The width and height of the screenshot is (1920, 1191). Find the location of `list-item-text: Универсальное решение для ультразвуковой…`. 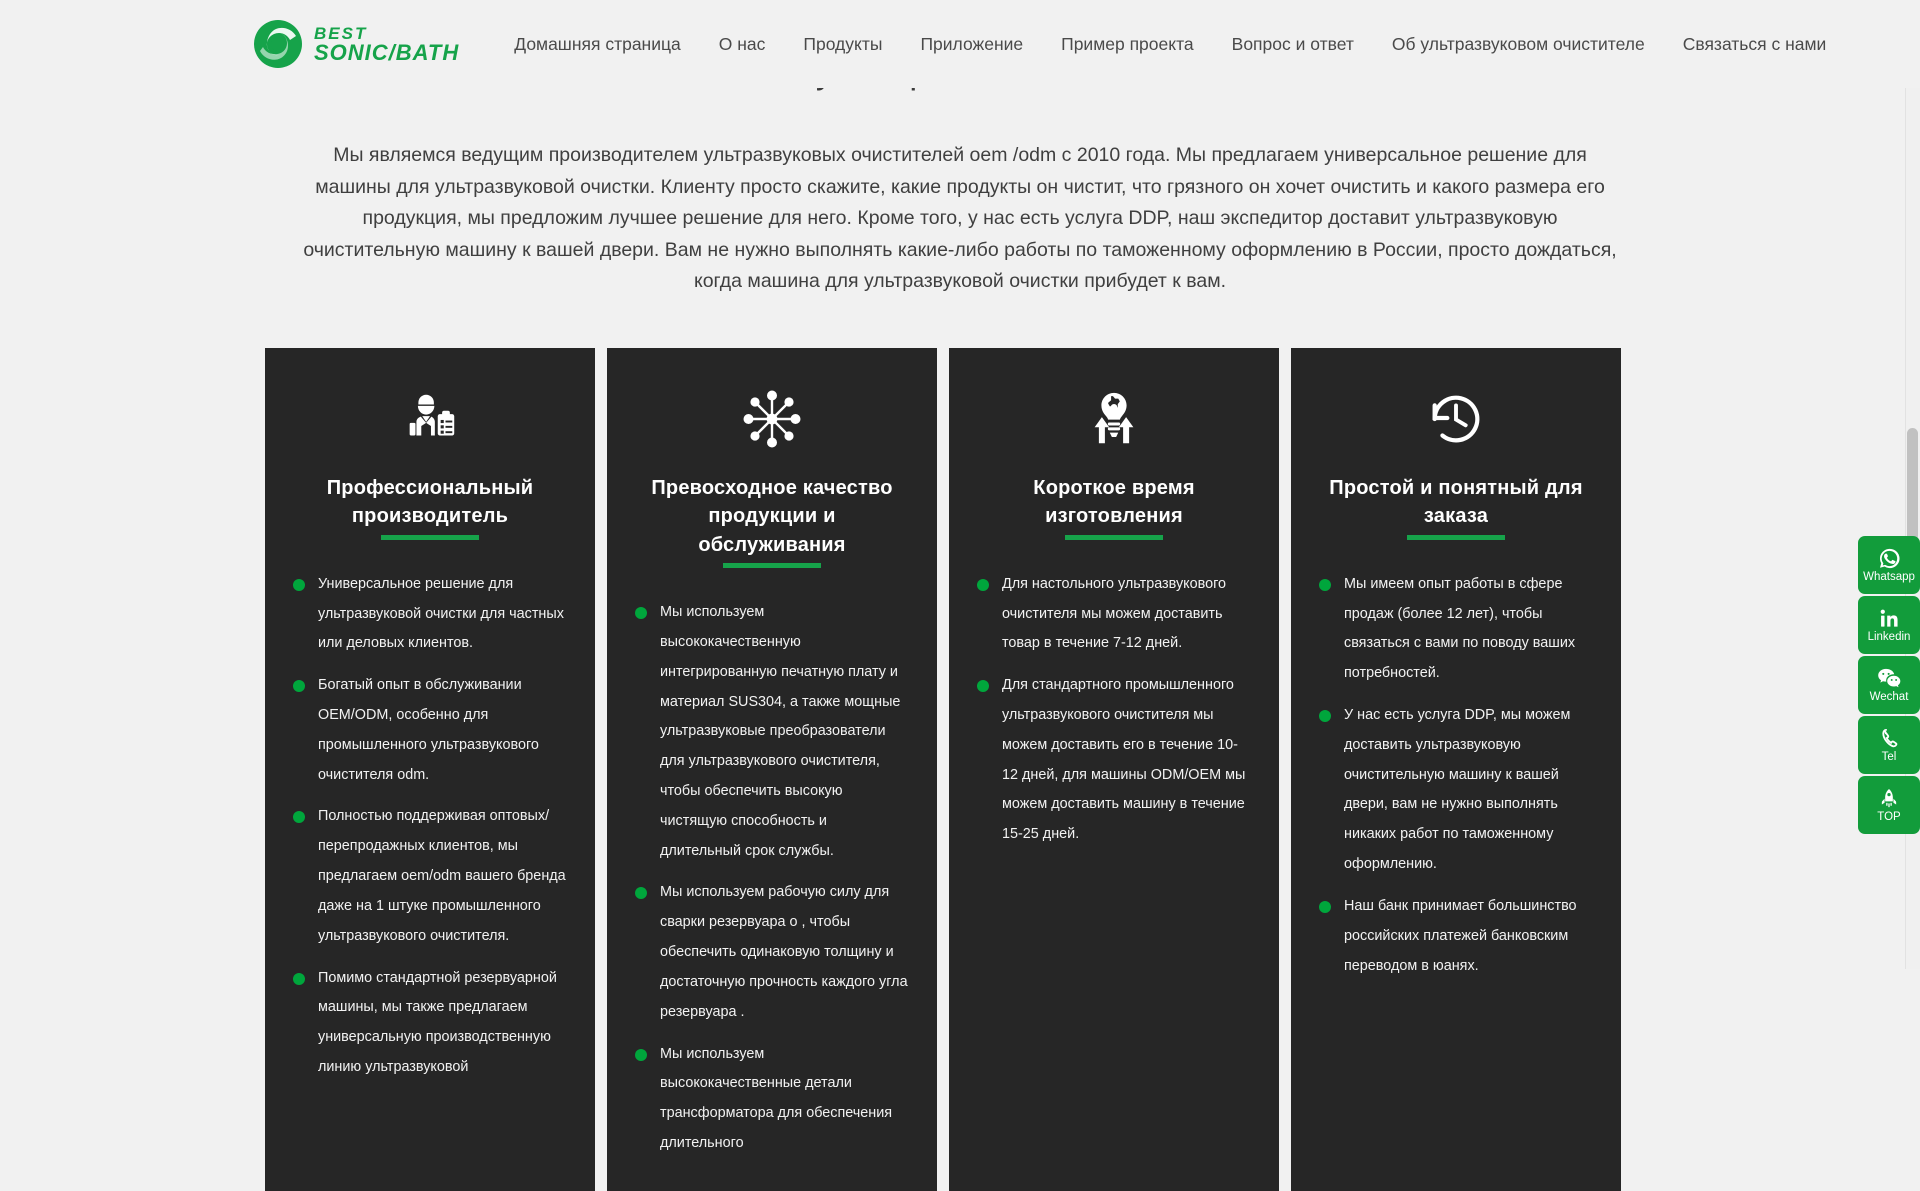

list-item-text: Универсальное решение для ультразвуковой… is located at coordinates (441, 613).